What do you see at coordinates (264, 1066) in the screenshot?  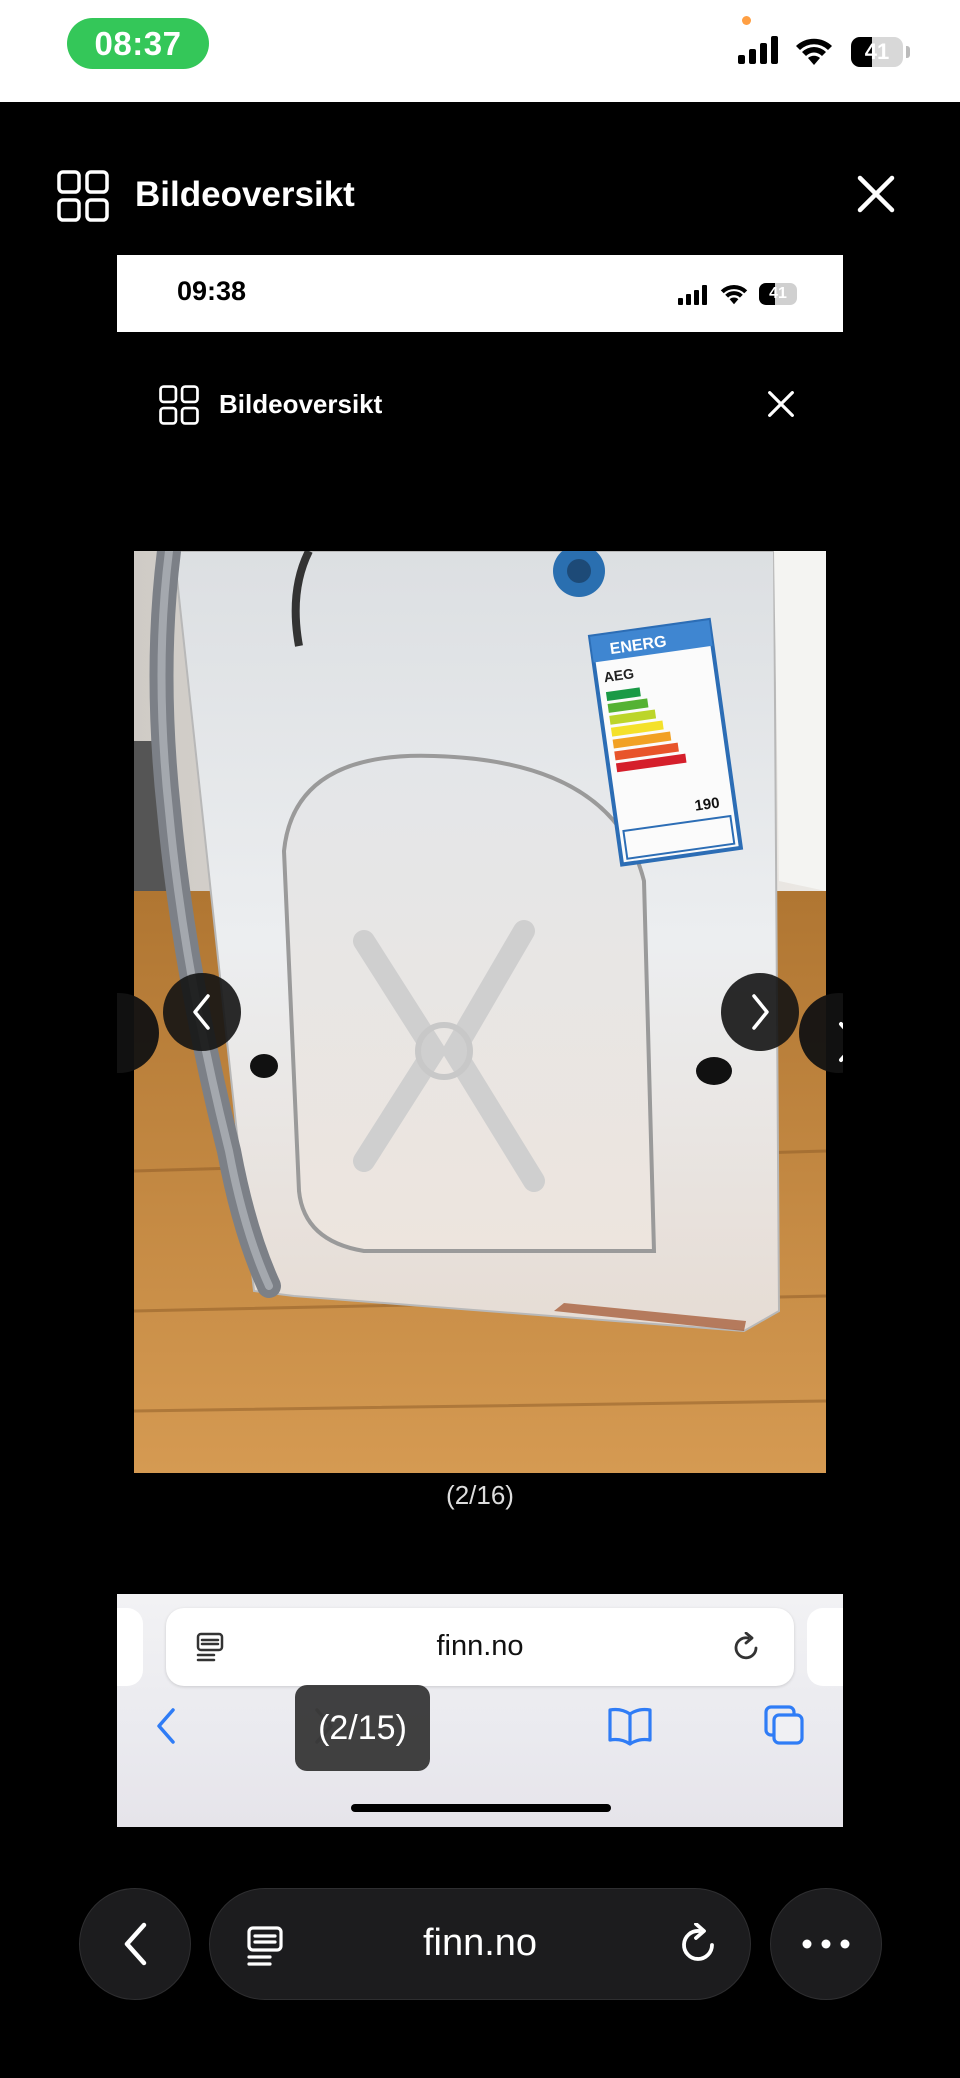 I see `foot-hole-left` at bounding box center [264, 1066].